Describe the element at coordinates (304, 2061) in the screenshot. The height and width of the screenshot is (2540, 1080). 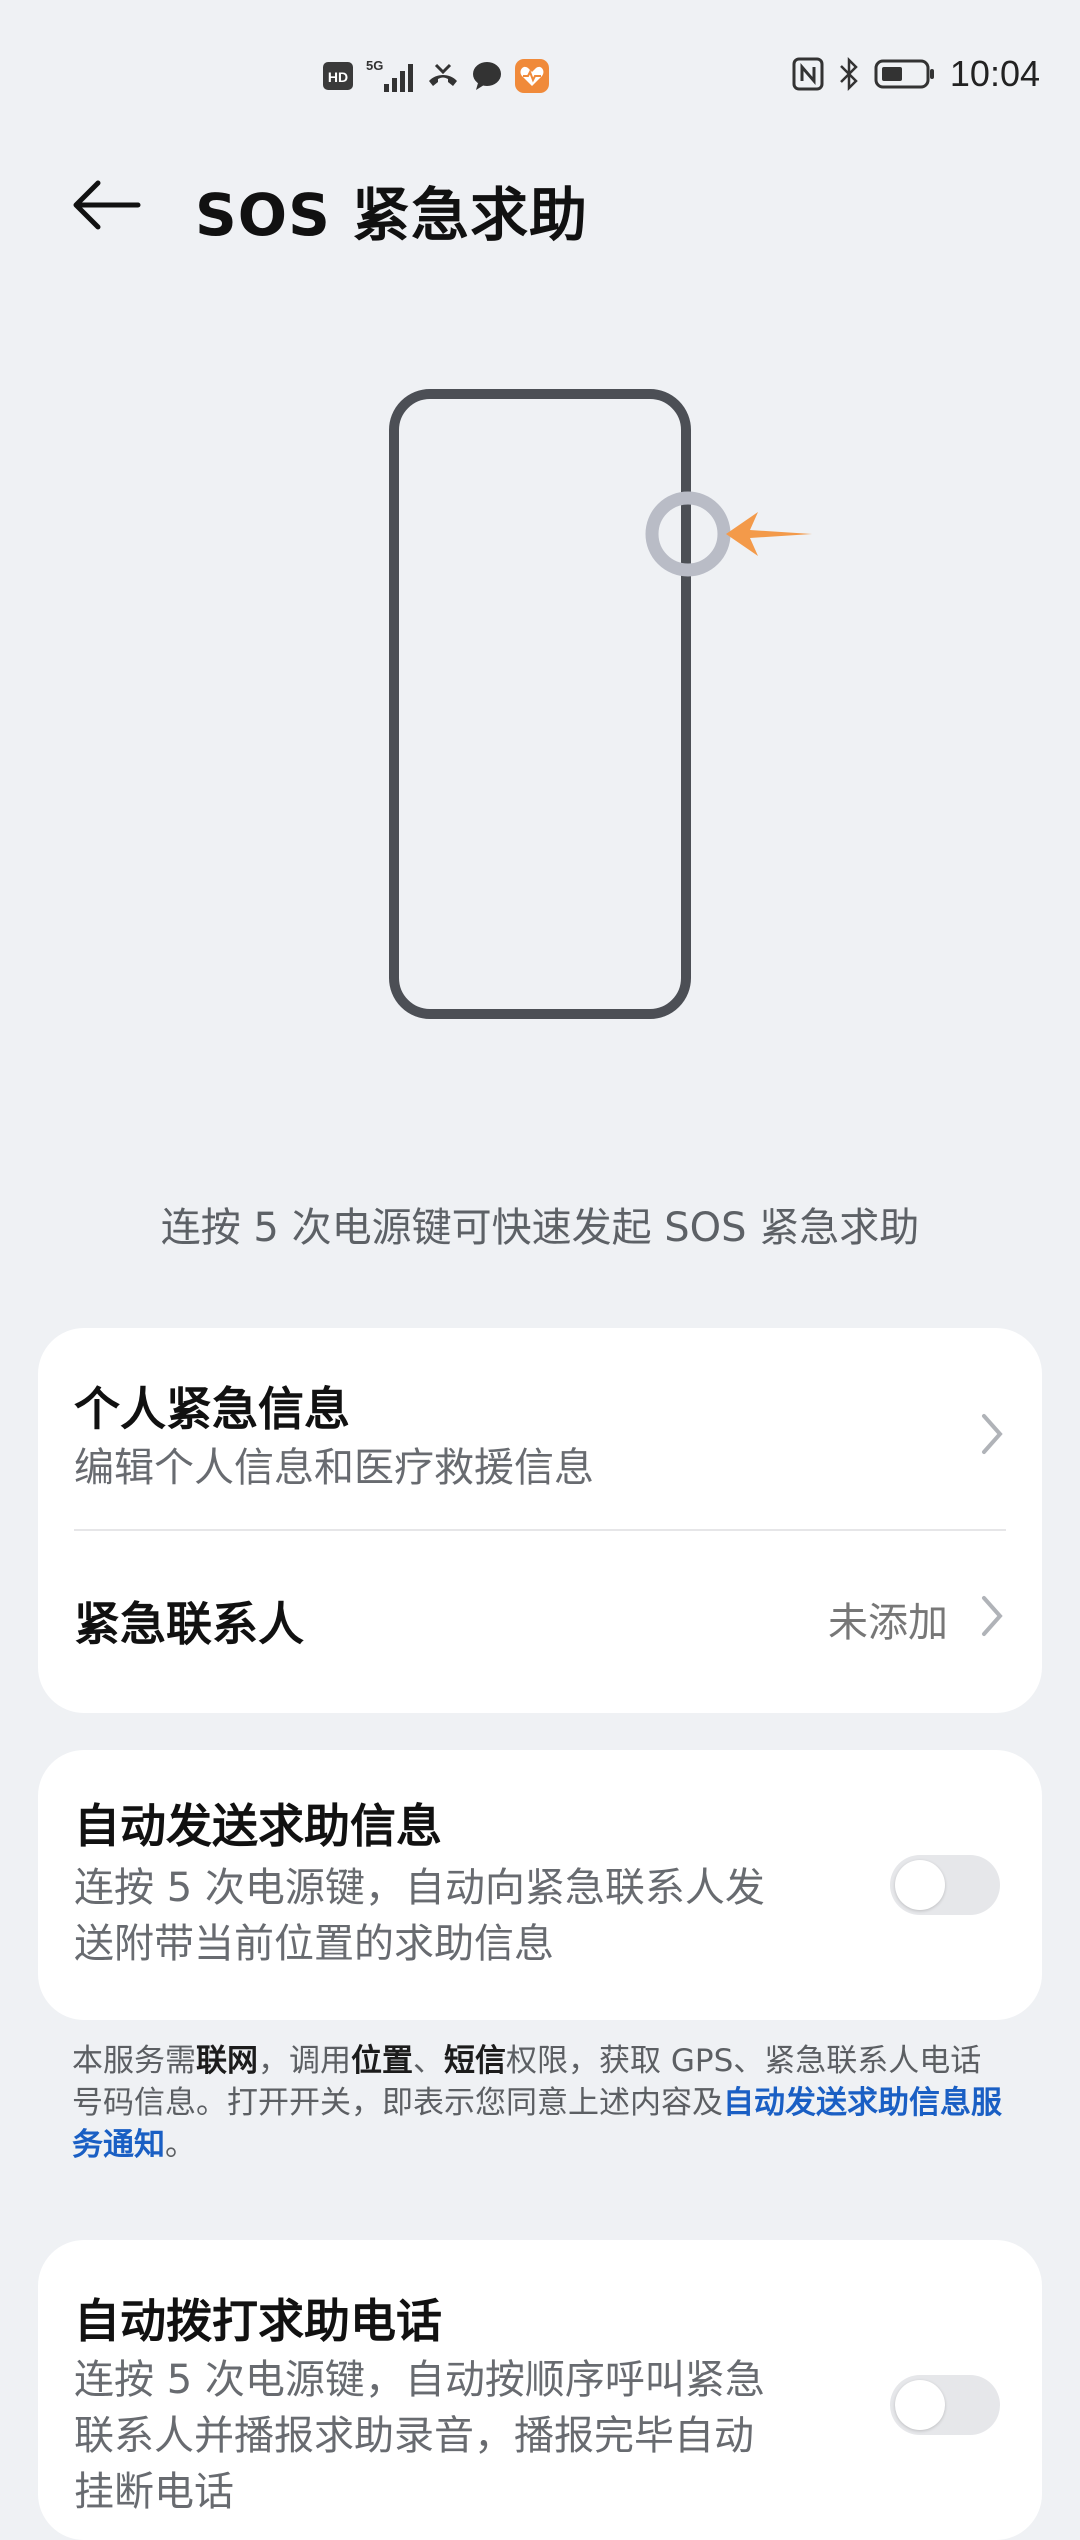
I see `notice-text: ，调用` at that location.